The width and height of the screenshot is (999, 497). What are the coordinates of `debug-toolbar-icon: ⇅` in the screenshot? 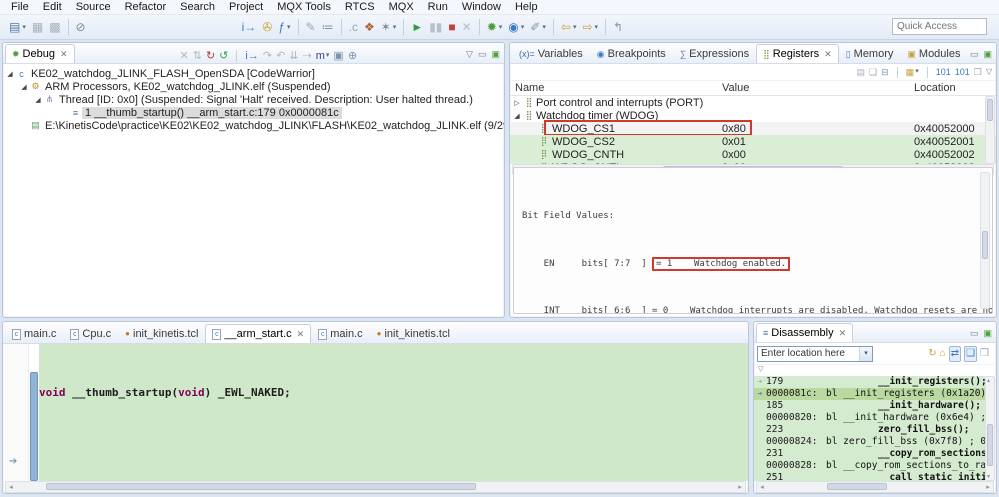 It's located at (197, 56).